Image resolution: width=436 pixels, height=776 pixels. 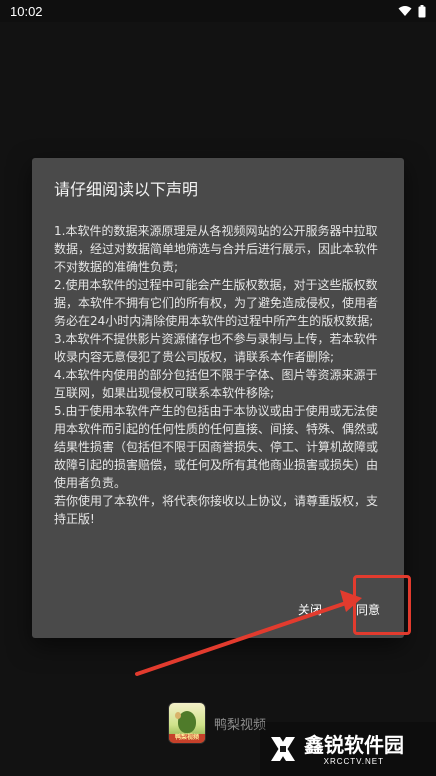 I want to click on app-icon-tag: 鸭梨视频, so click(x=187, y=738).